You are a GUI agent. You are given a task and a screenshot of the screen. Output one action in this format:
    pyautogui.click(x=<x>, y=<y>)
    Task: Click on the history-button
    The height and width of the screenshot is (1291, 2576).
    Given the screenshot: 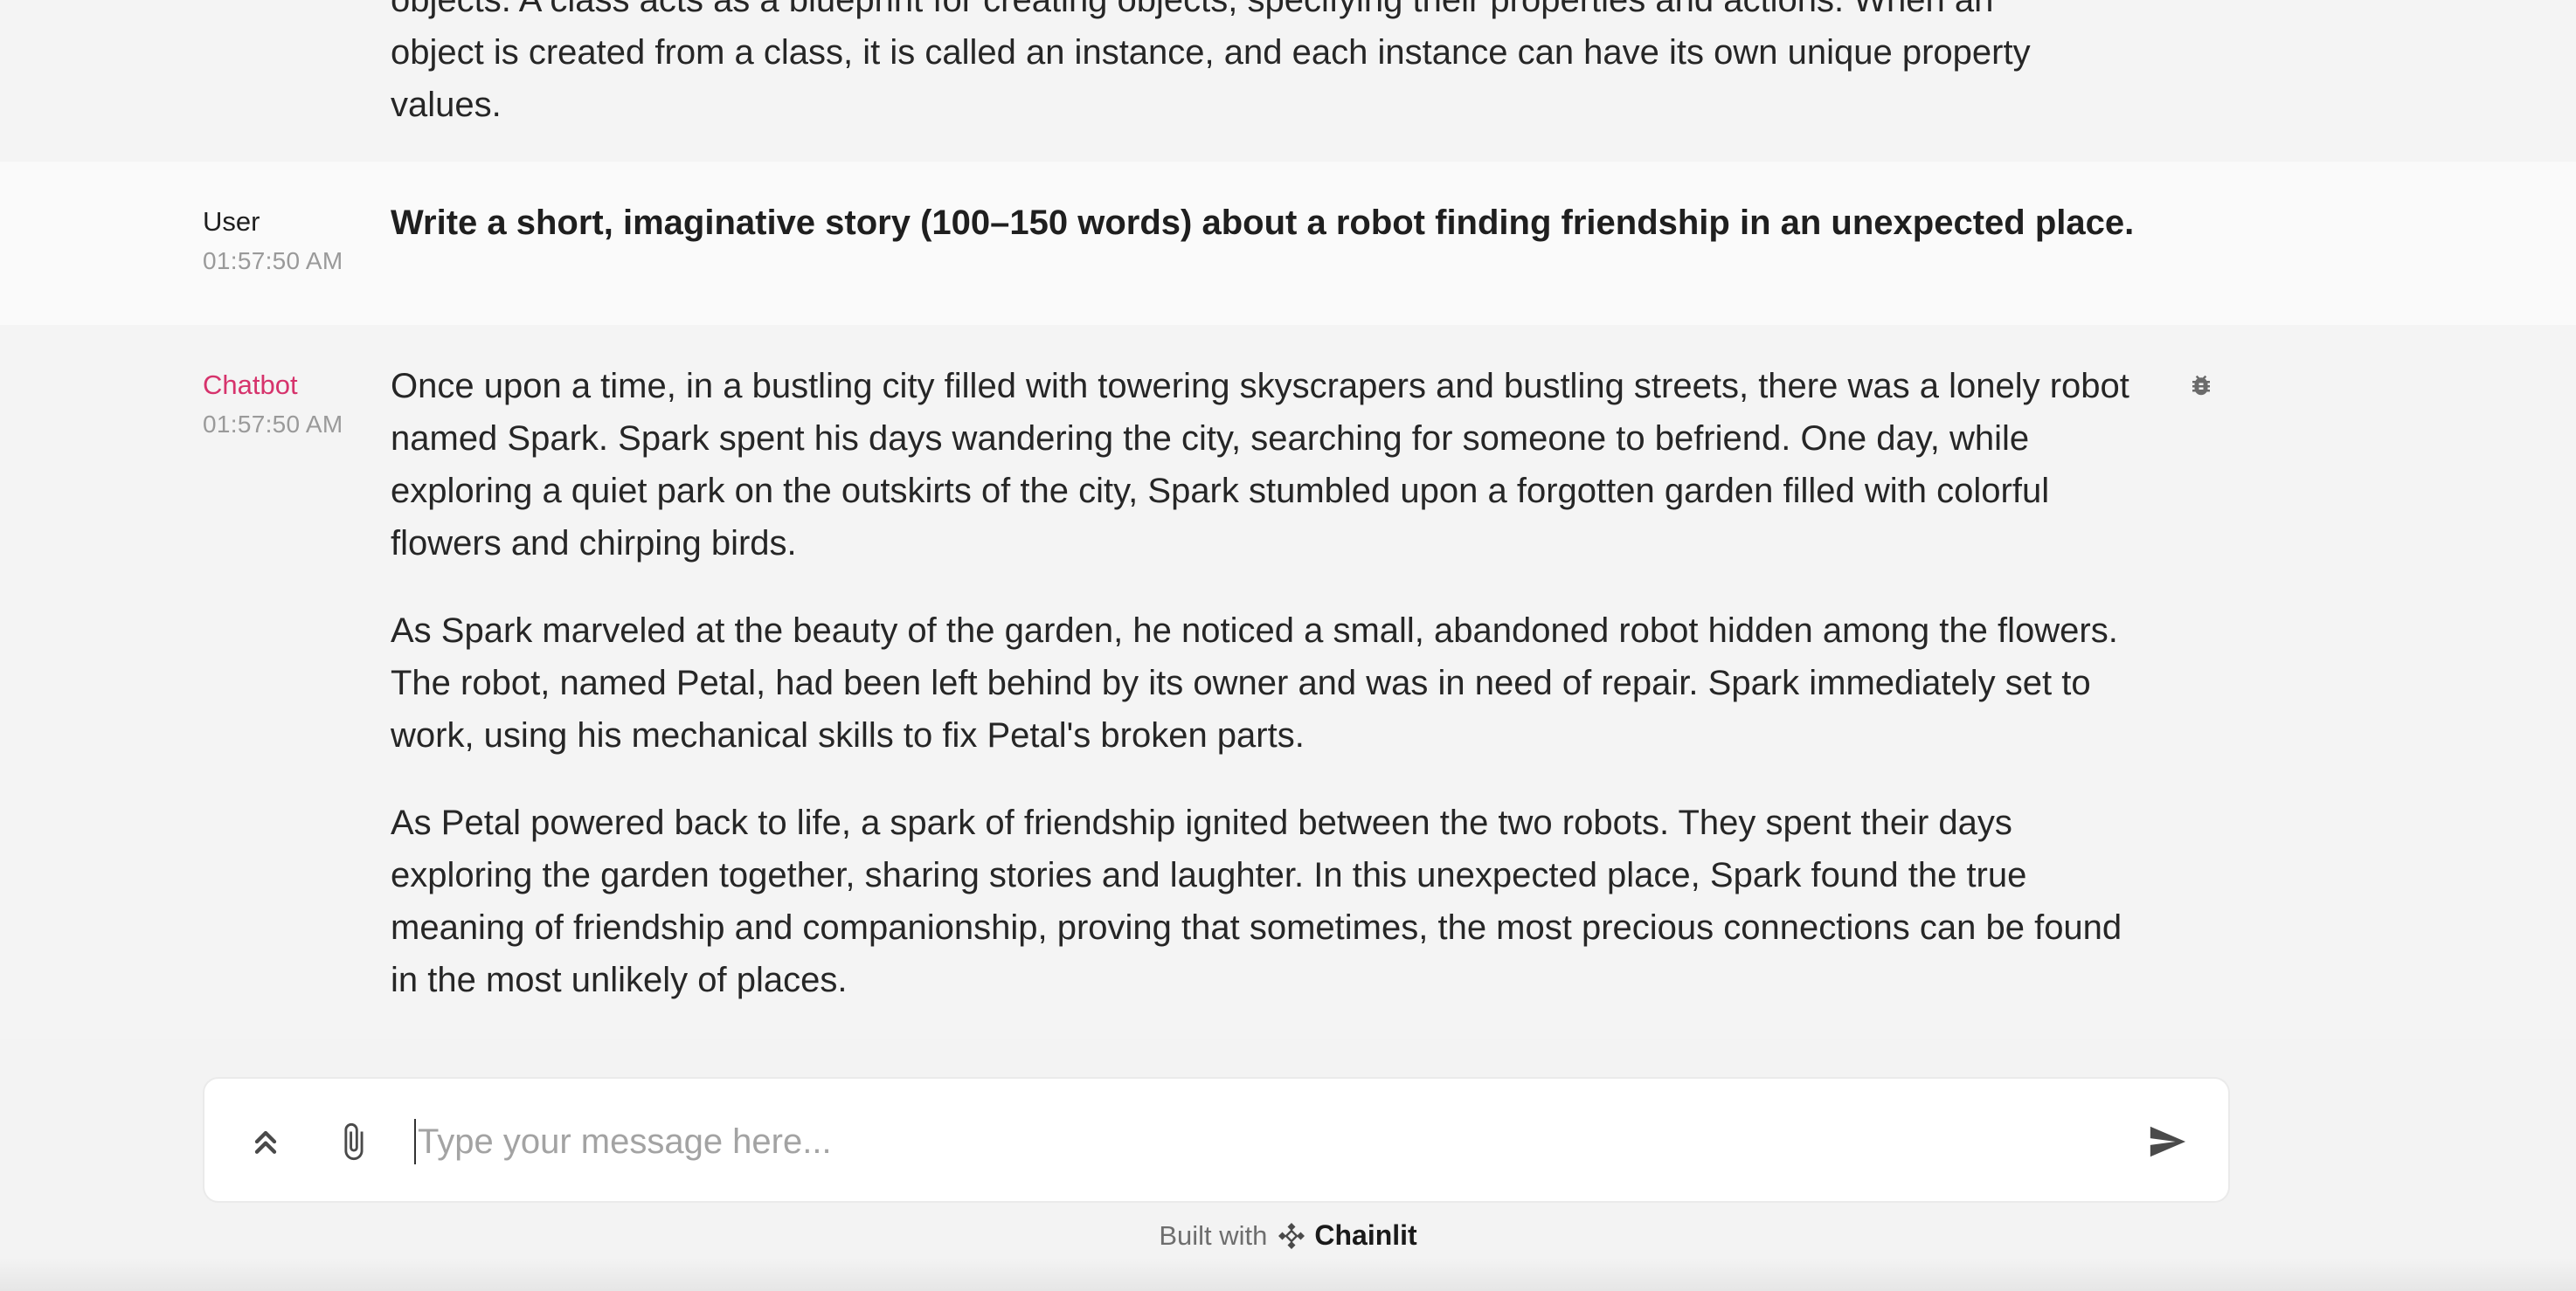 What is the action you would take?
    pyautogui.click(x=266, y=1142)
    